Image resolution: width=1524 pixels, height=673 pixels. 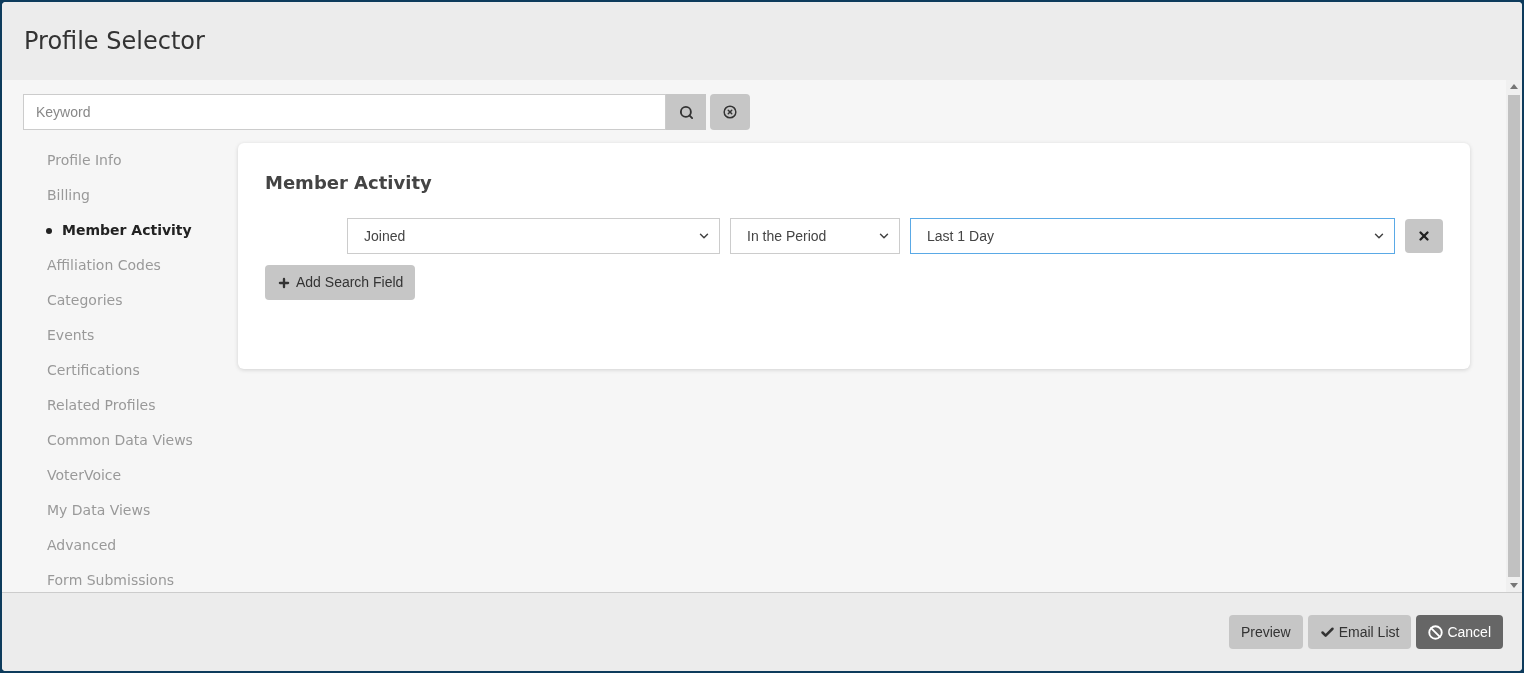 What do you see at coordinates (130, 475) in the screenshot?
I see `sidebar-item: VoterVoice` at bounding box center [130, 475].